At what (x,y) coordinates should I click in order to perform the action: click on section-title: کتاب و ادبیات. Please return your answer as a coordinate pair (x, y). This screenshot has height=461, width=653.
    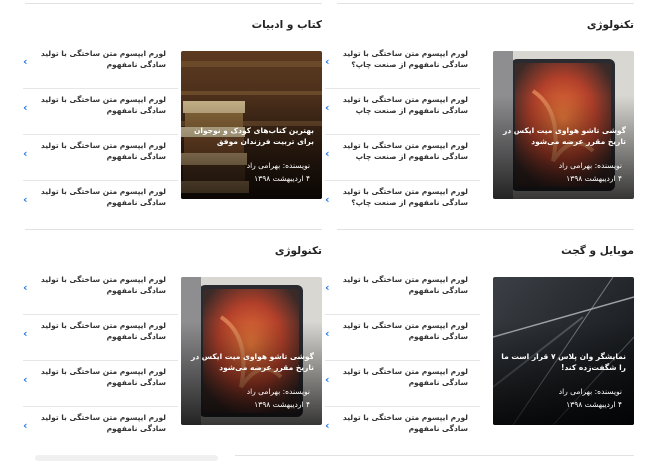
    Looking at the image, I should click on (287, 25).